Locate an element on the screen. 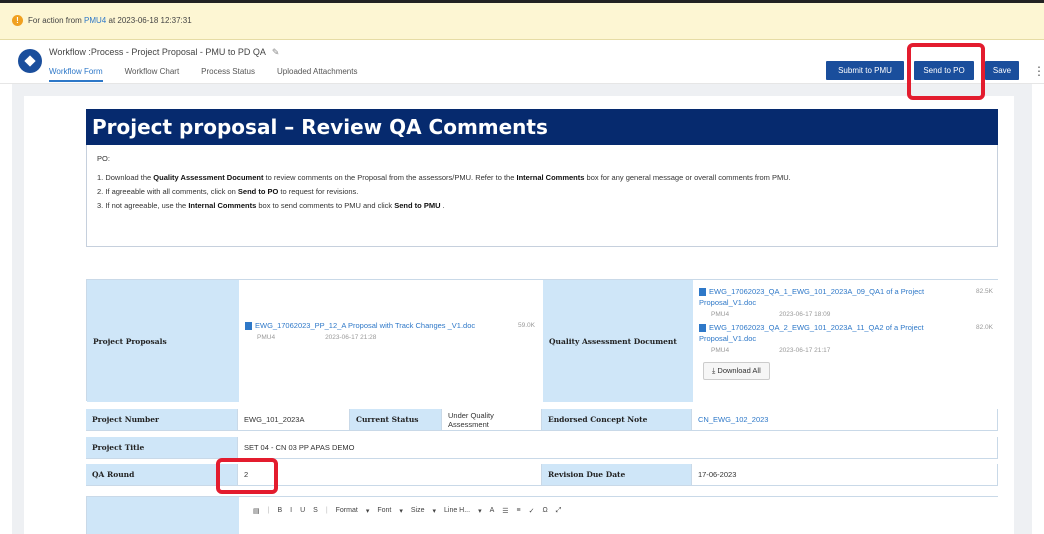 Image resolution: width=1044 pixels, height=534 pixels. app-logo-icon is located at coordinates (30, 61).